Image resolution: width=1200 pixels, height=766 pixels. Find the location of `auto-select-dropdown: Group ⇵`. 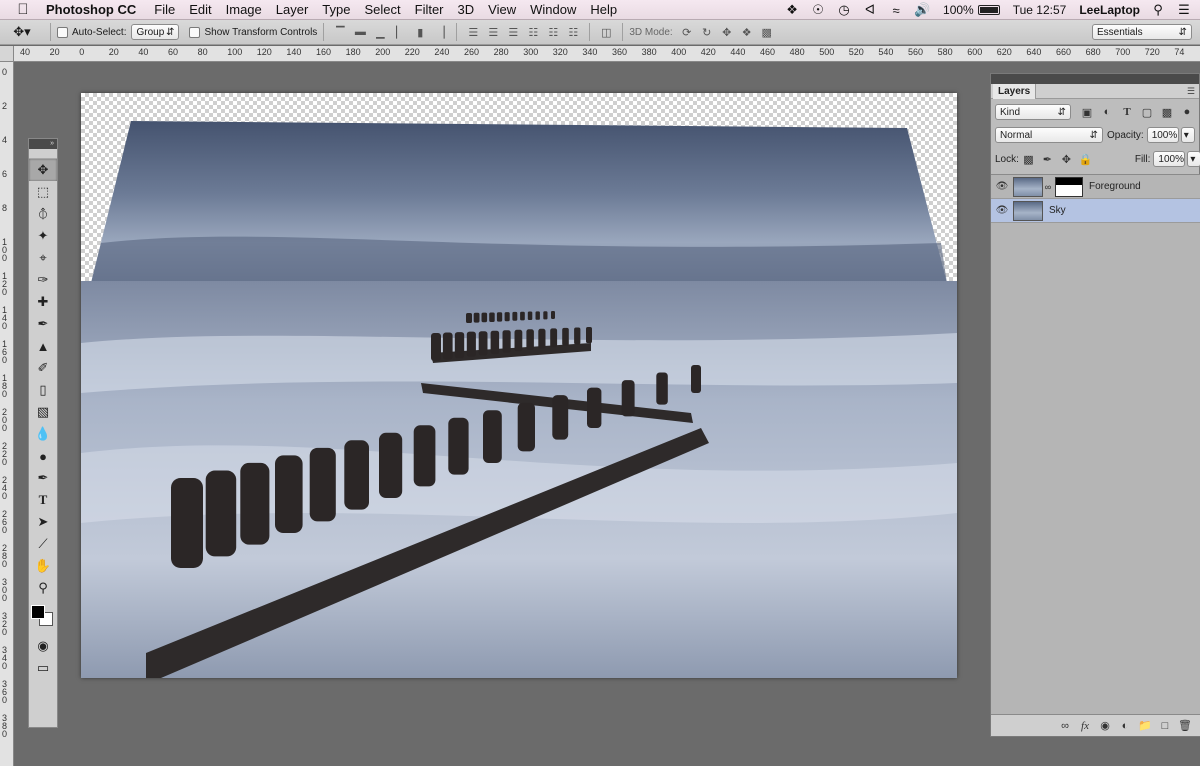

auto-select-dropdown: Group ⇵ is located at coordinates (155, 32).